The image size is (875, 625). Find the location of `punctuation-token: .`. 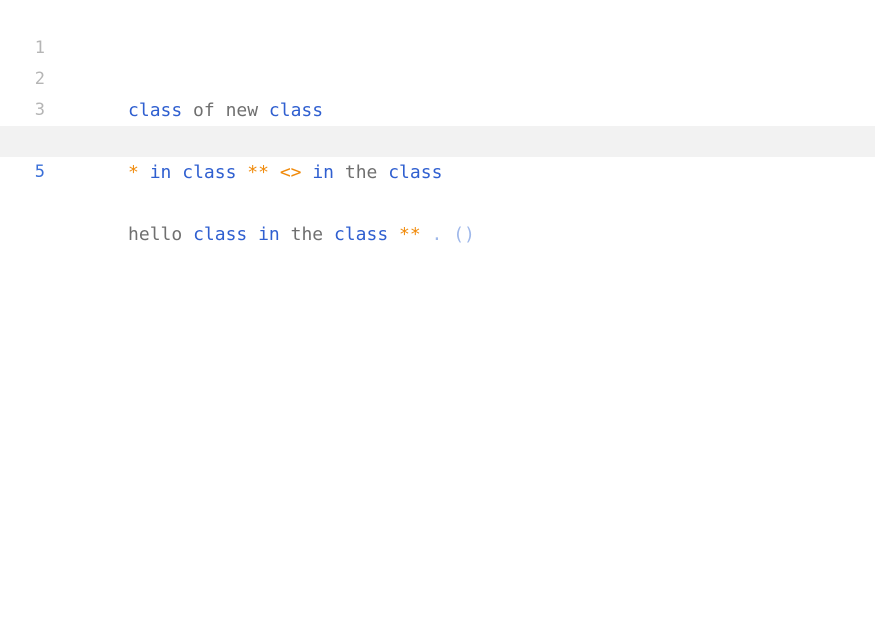

punctuation-token: . is located at coordinates (437, 234).